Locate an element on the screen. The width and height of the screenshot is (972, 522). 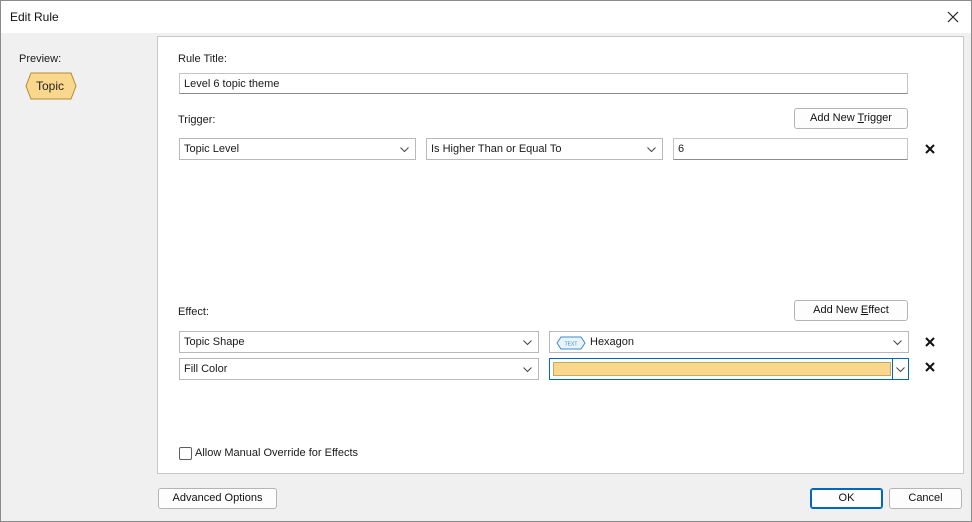
trigger-operator-select: Is Higher Than or Equal To is located at coordinates (544, 149).